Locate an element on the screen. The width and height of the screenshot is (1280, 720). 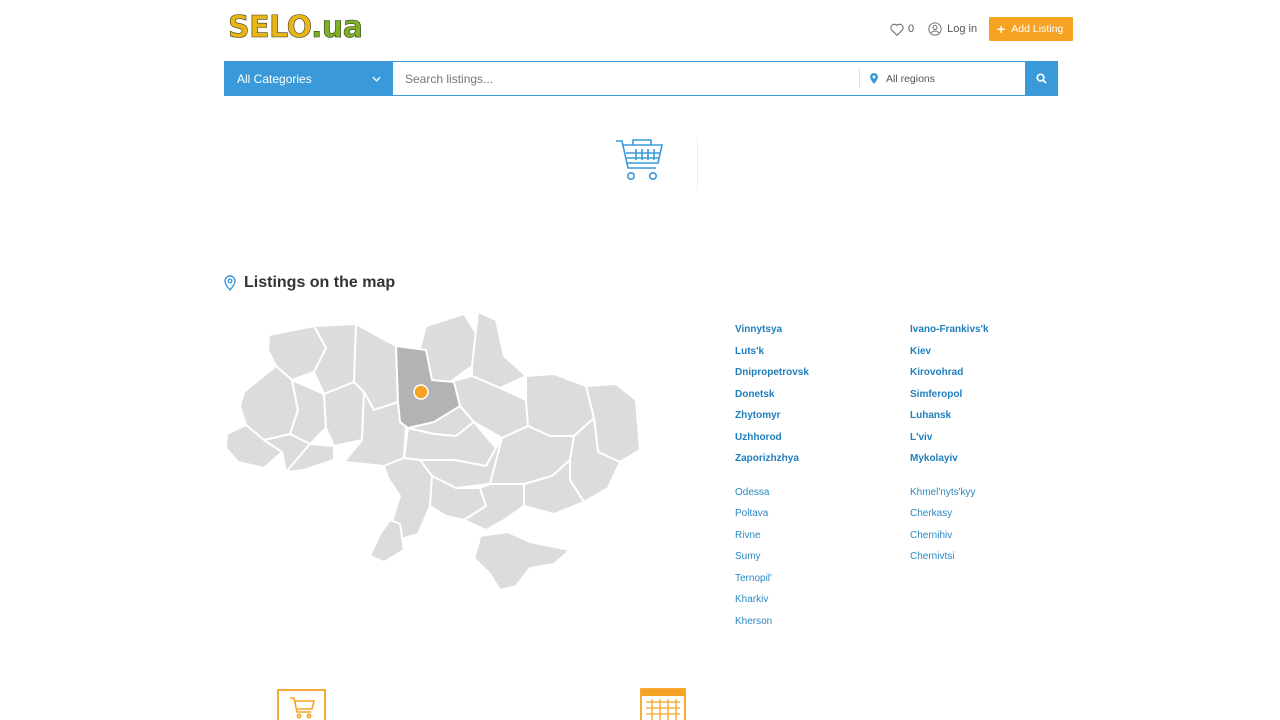
category-select-value: All Categories is located at coordinates (274, 78).